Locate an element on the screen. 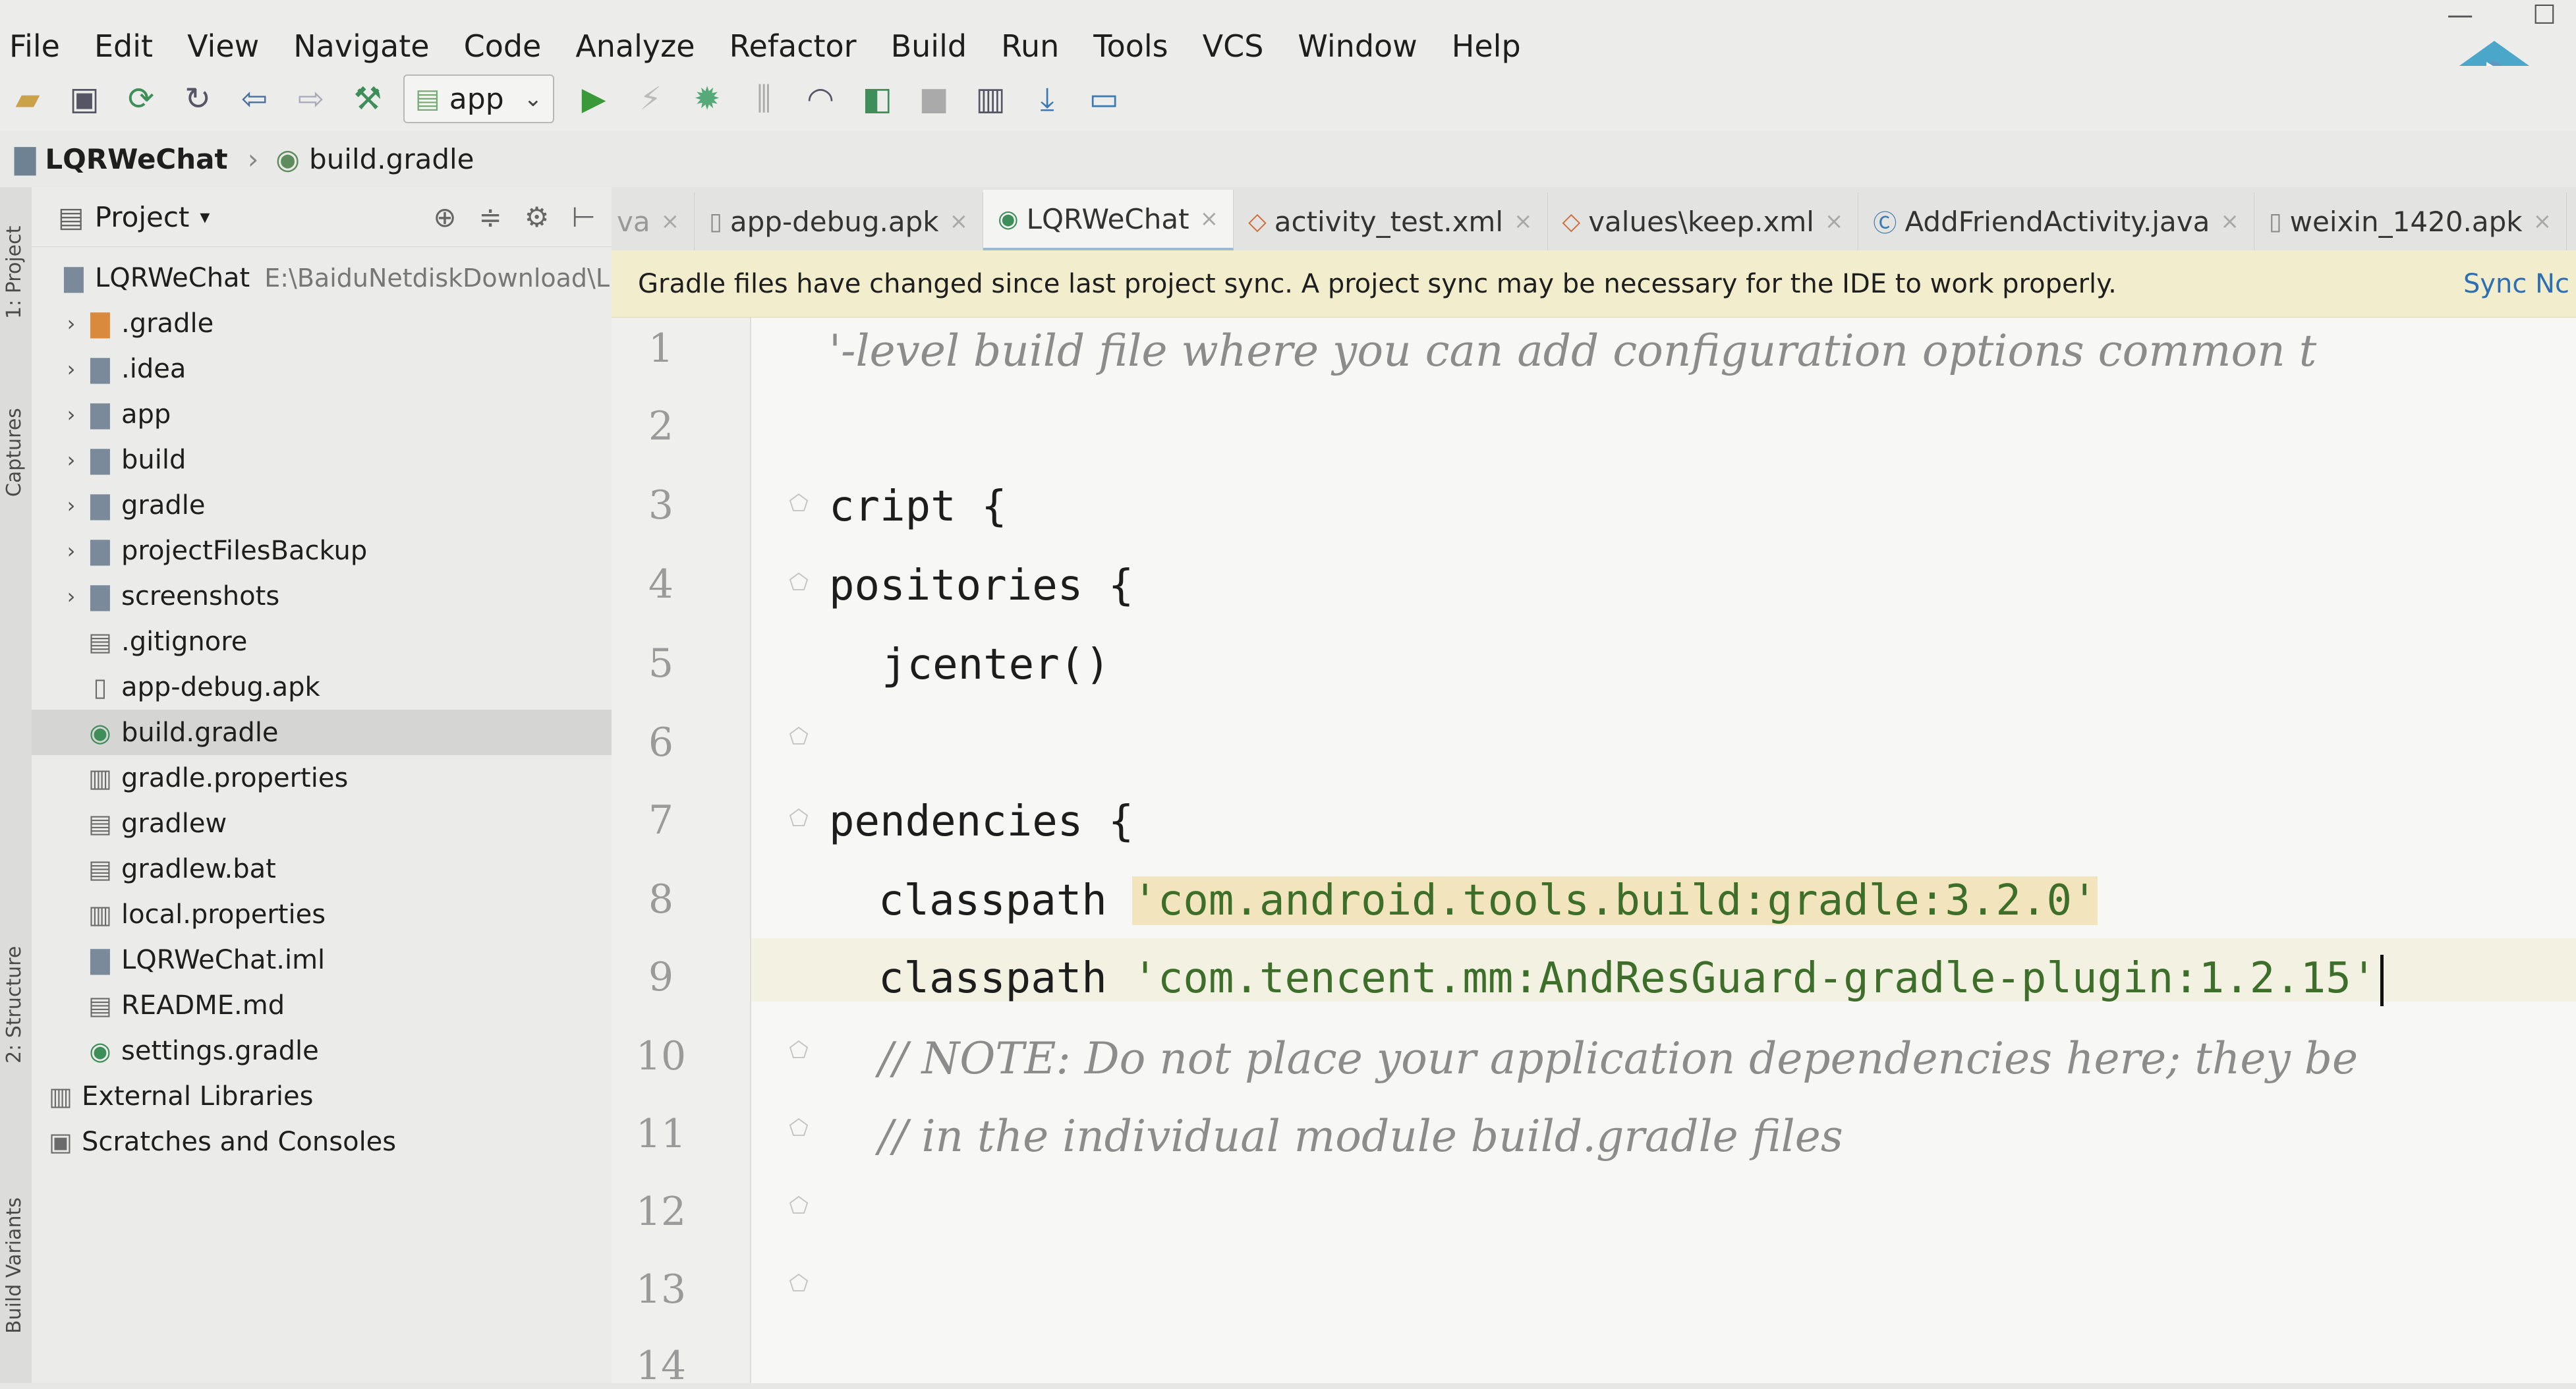  apply-changes-icon: ⚡ is located at coordinates (651, 99).